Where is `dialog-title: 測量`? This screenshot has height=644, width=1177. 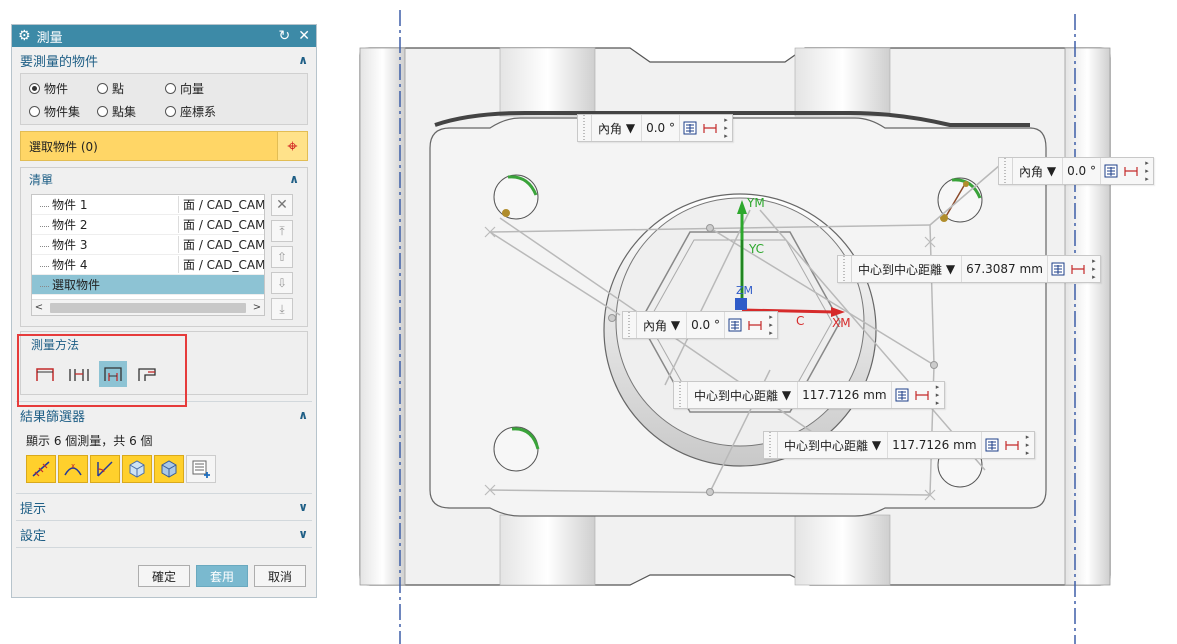 dialog-title: 測量 is located at coordinates (49, 38).